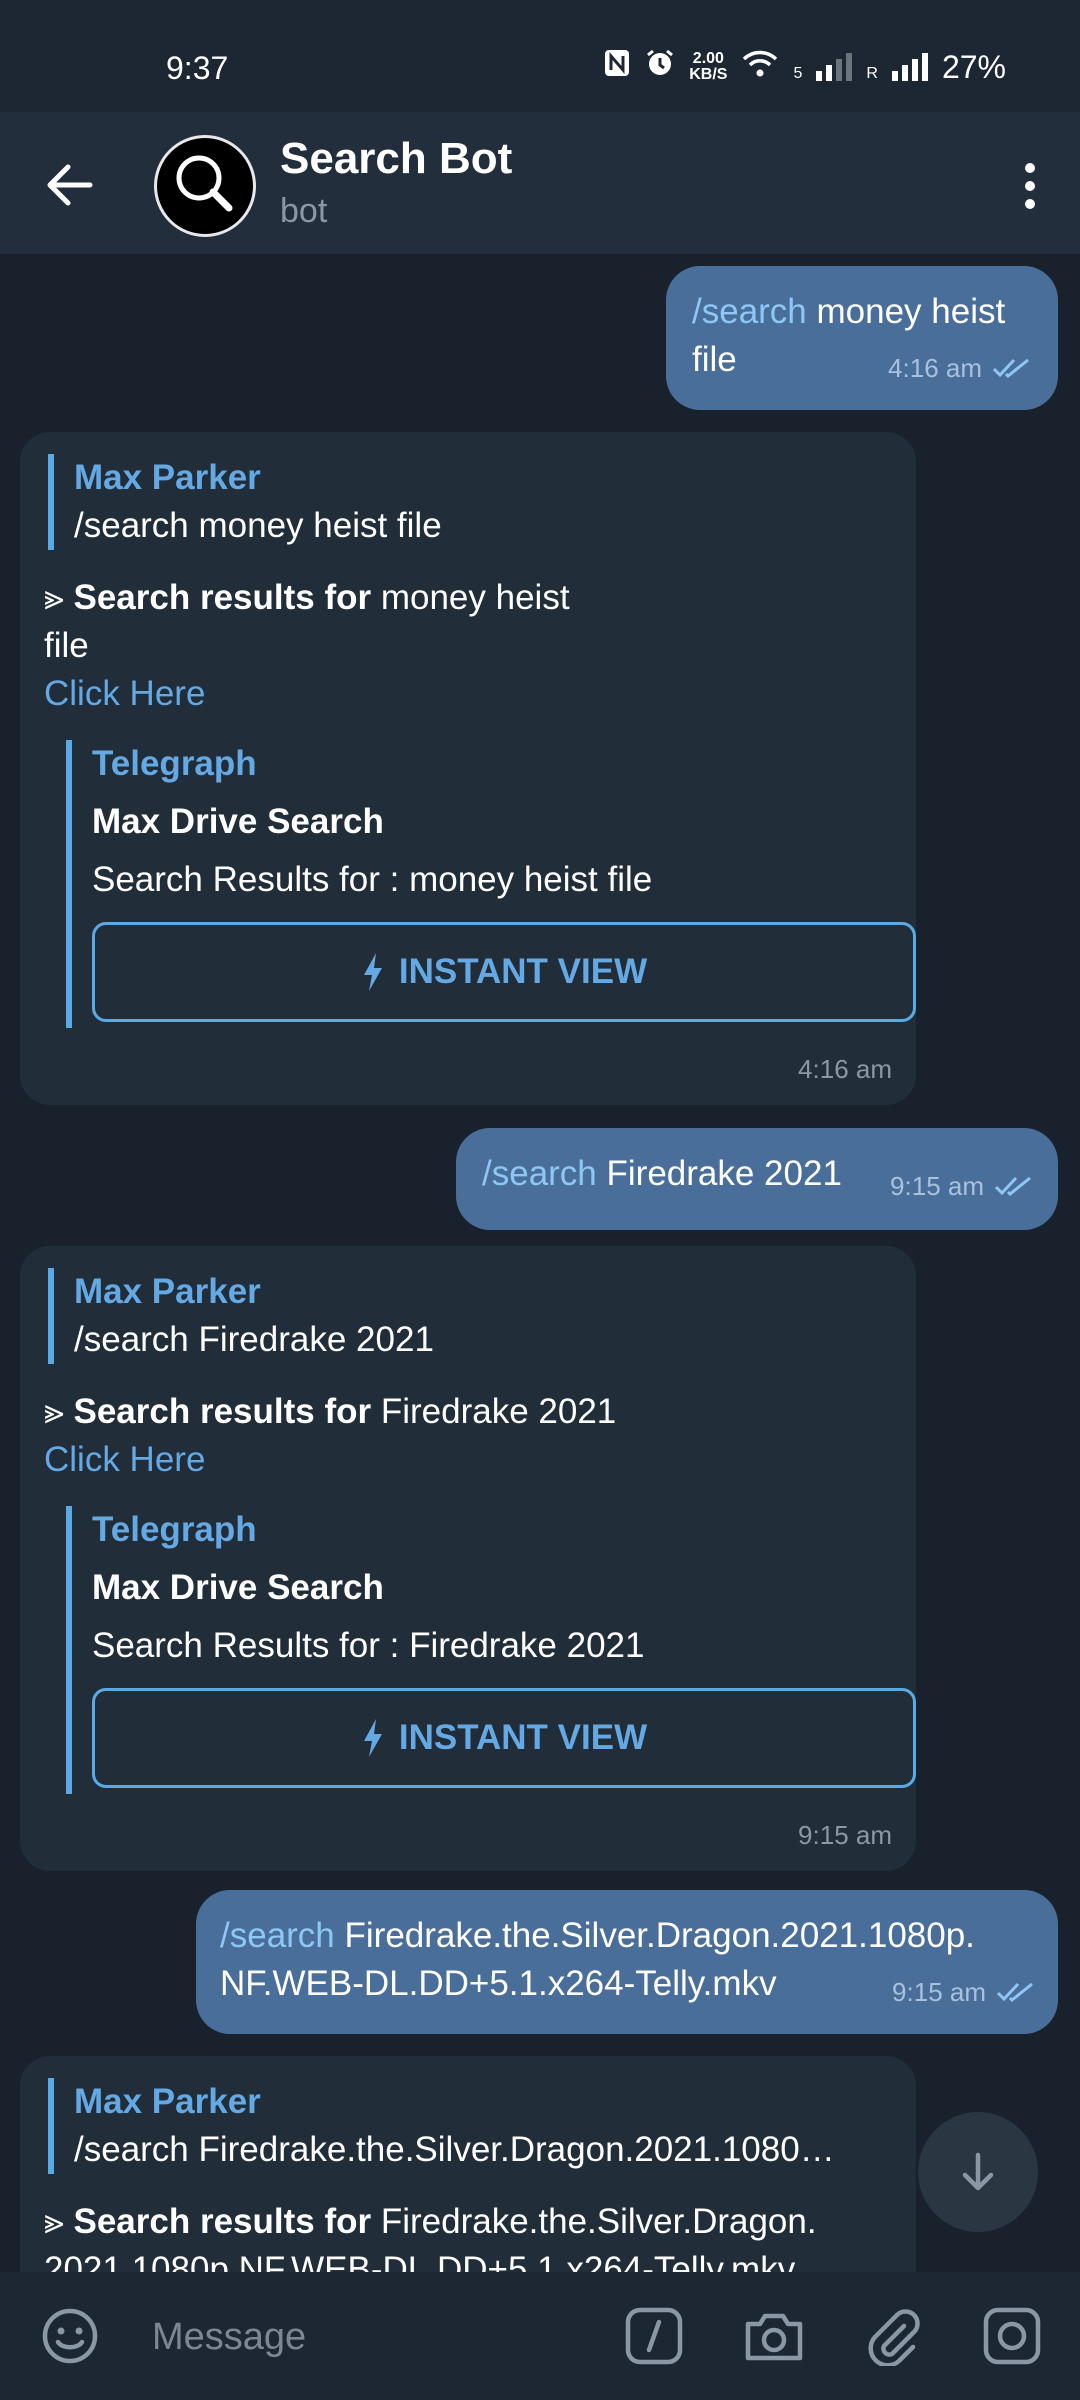 This screenshot has height=2400, width=1080. What do you see at coordinates (197, 68) in the screenshot?
I see `status-time: 9:37` at bounding box center [197, 68].